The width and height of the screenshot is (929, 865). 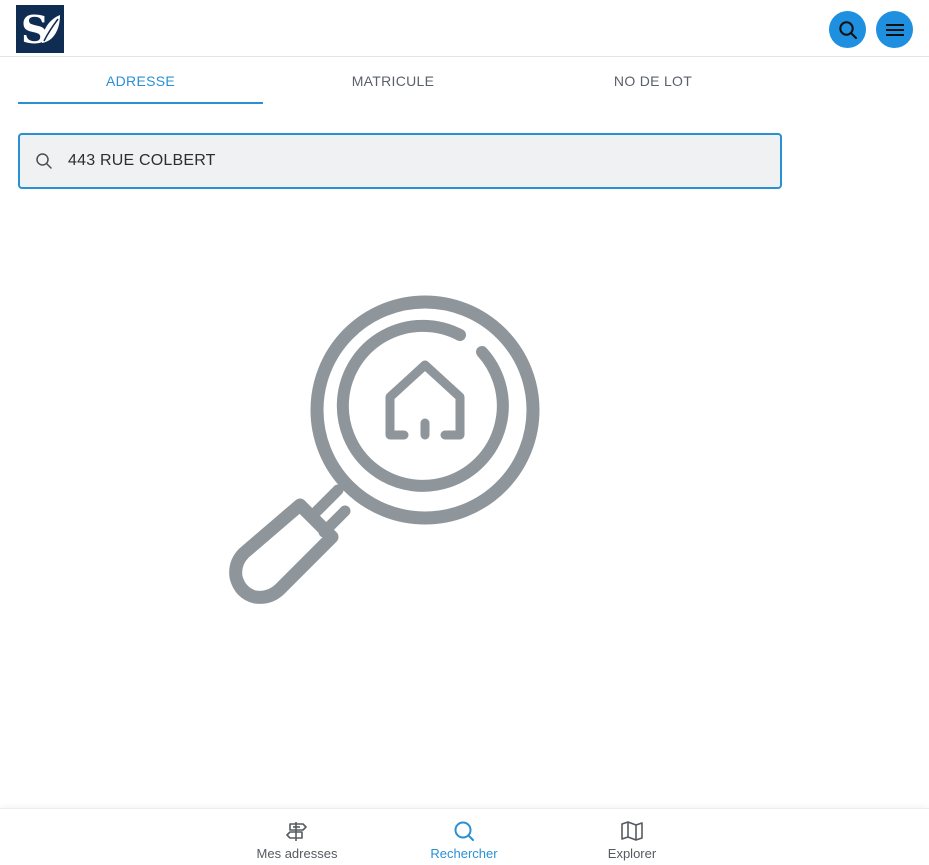 I want to click on map-icon, so click(x=632, y=831).